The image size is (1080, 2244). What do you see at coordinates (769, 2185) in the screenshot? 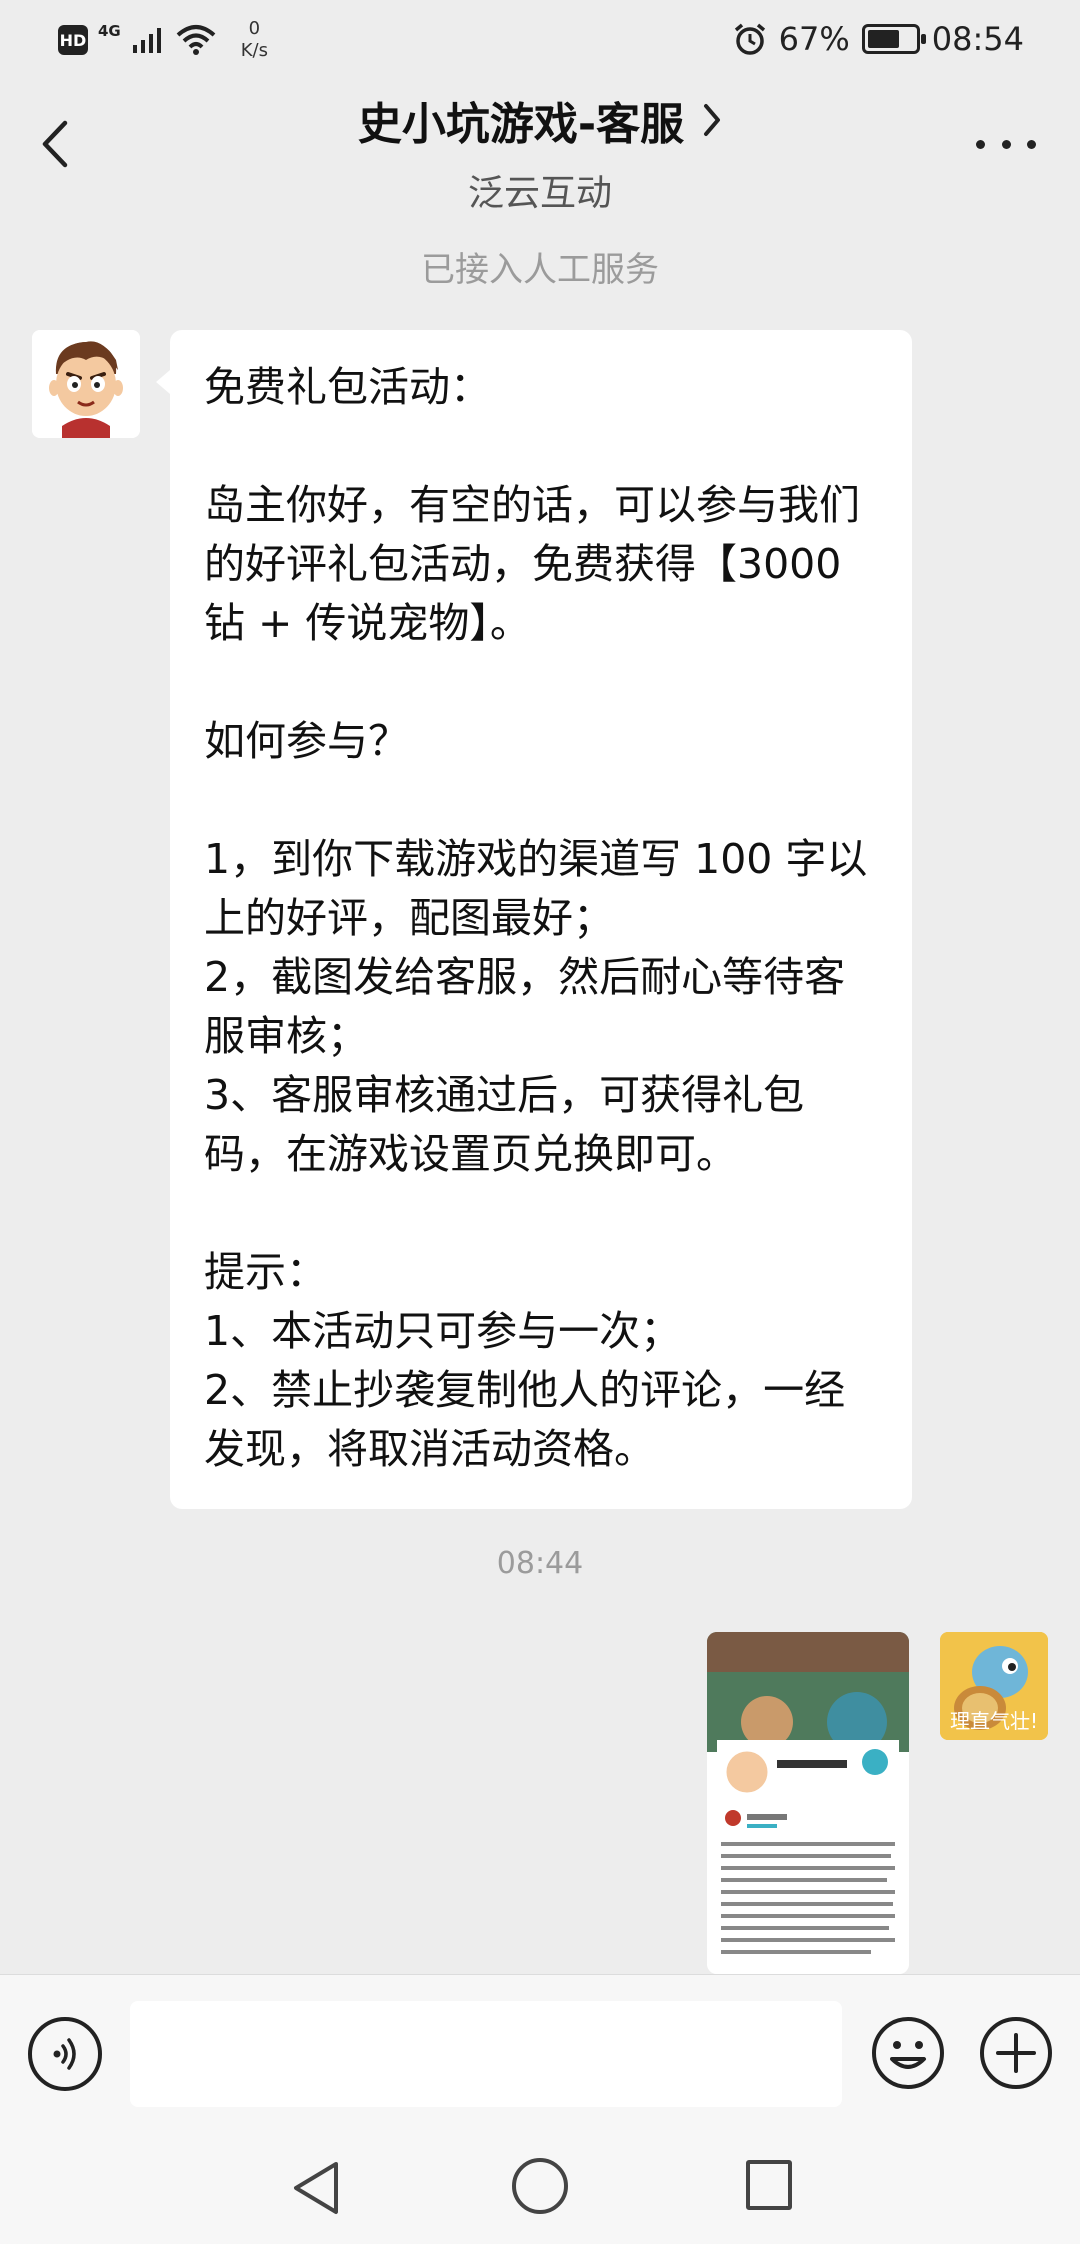
I see `nav-recent-icon` at bounding box center [769, 2185].